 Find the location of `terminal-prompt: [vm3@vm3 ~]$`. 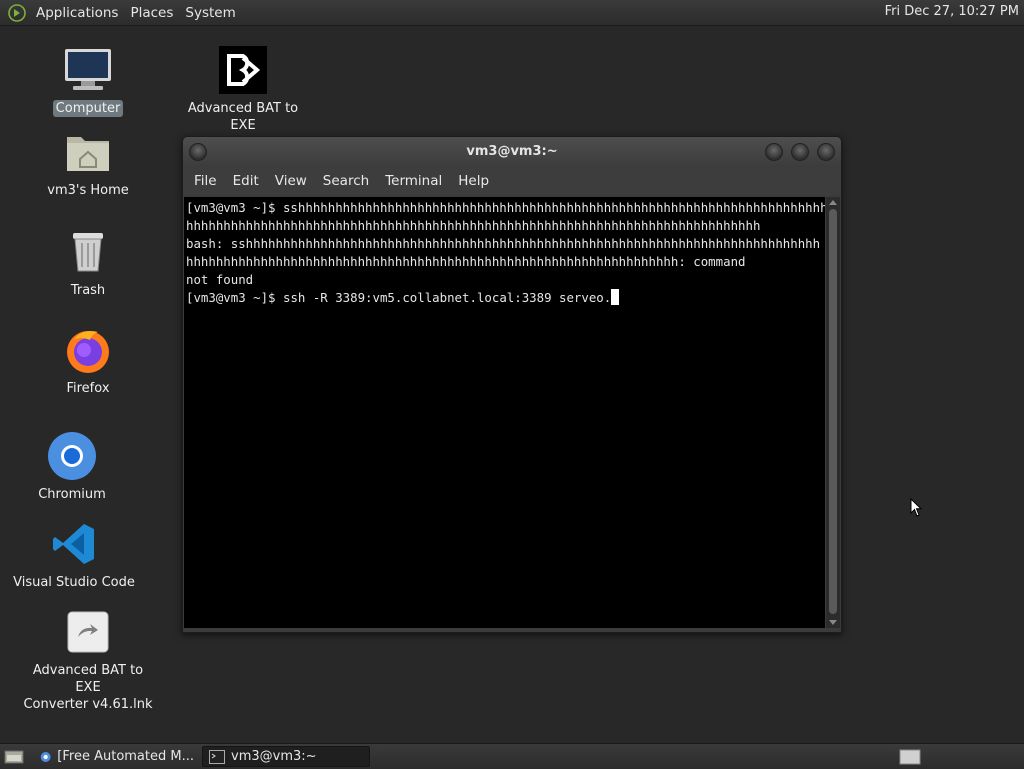

terminal-prompt: [vm3@vm3 ~]$ is located at coordinates (234, 297).